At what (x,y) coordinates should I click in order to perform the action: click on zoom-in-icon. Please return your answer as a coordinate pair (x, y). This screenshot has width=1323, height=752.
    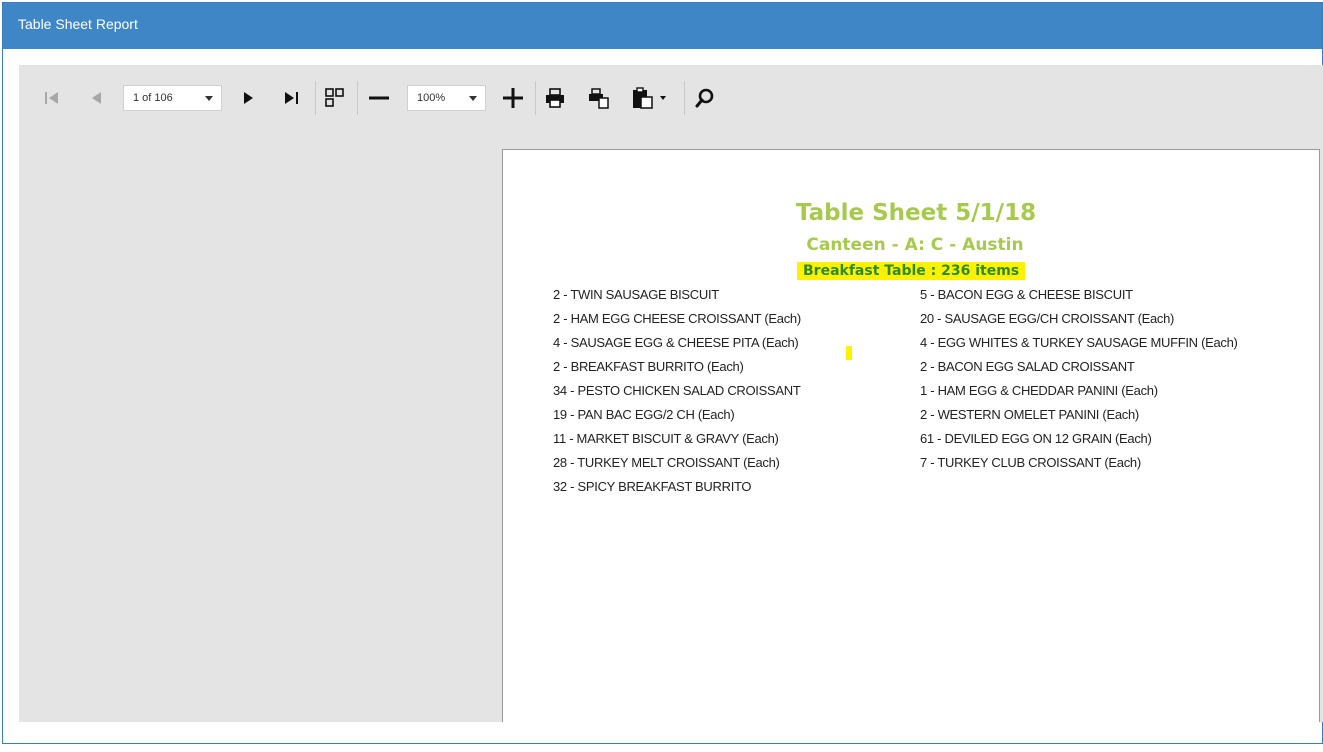
    Looking at the image, I should click on (513, 98).